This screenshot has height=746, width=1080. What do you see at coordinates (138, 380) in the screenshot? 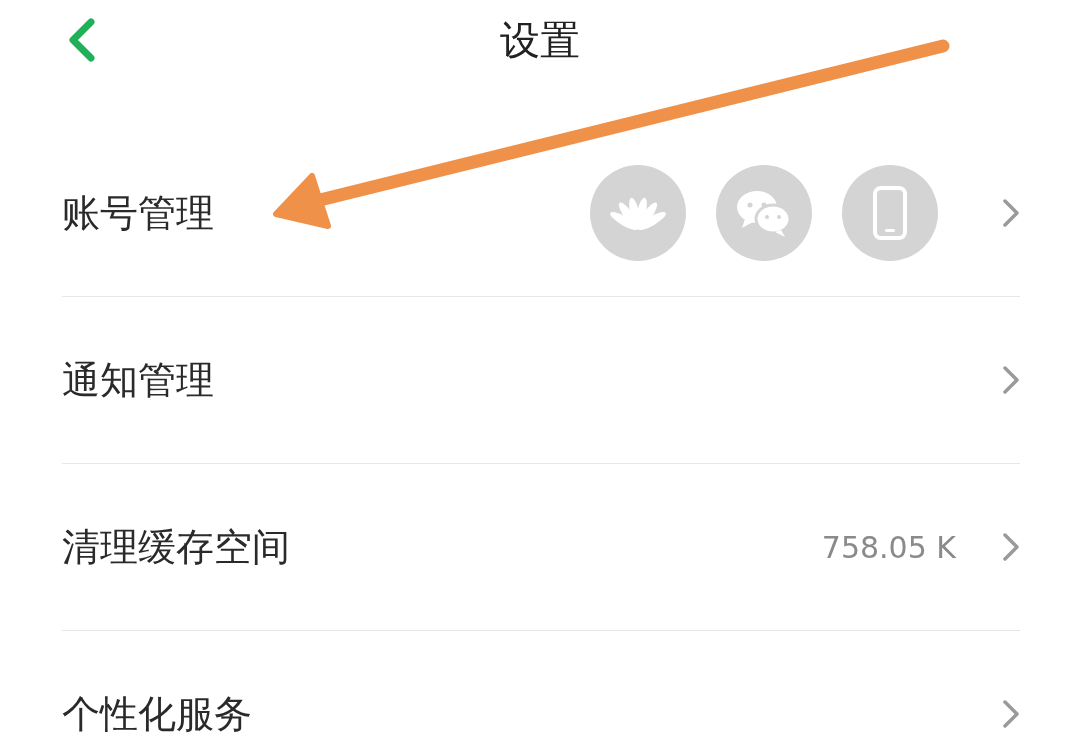
I see `row-label: 通知管理` at bounding box center [138, 380].